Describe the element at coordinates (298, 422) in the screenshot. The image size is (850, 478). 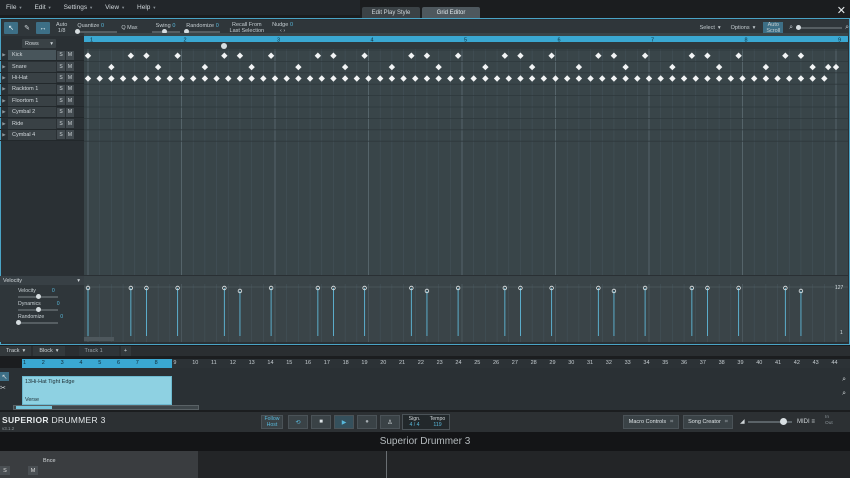
I see `loop-icon: ⟲` at that location.